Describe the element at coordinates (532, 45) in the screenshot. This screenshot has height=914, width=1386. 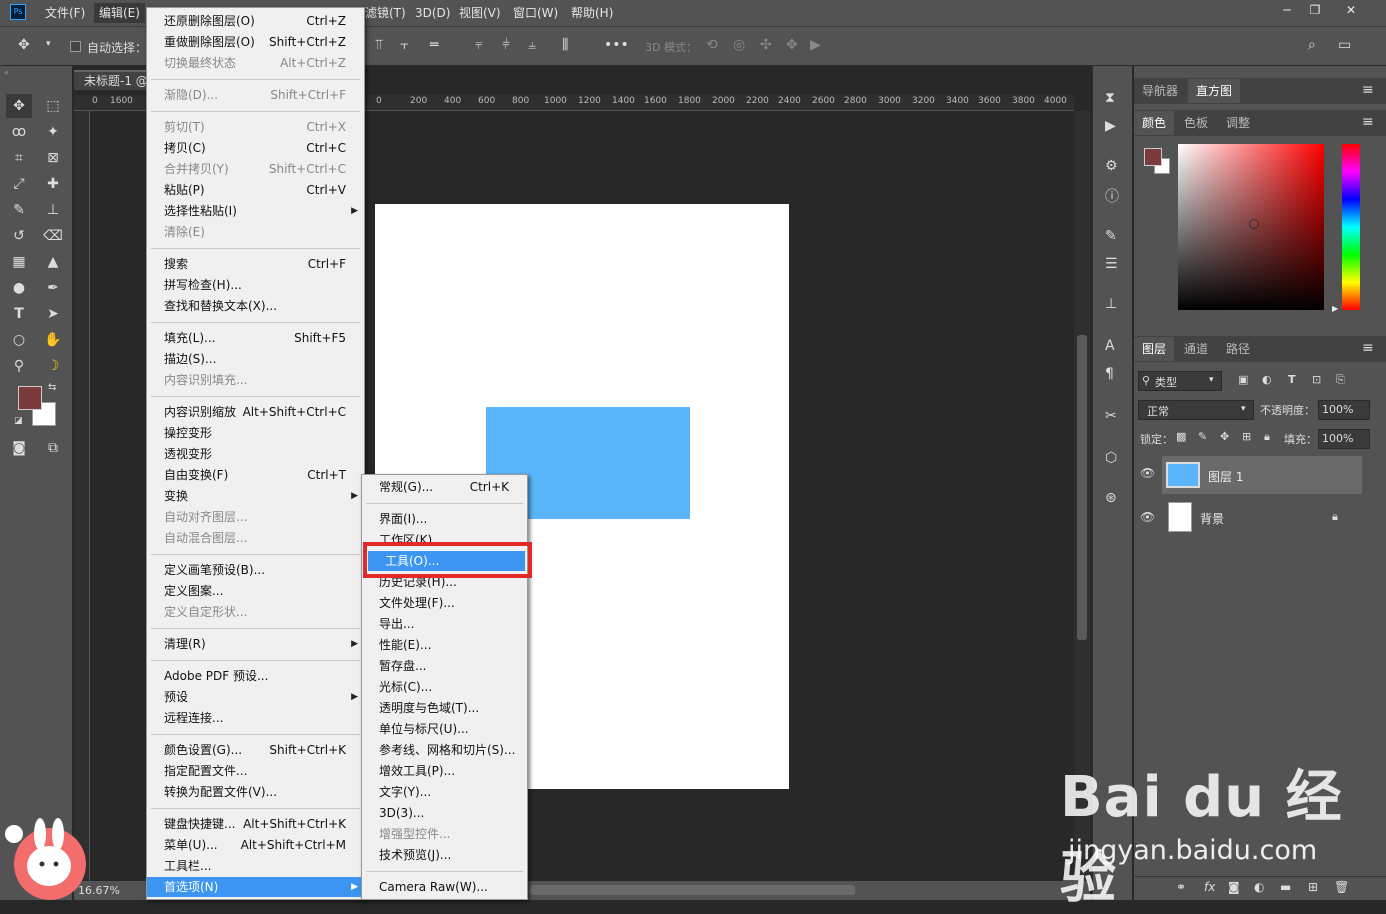
I see `distribute-bottom-icon: ⫨` at that location.